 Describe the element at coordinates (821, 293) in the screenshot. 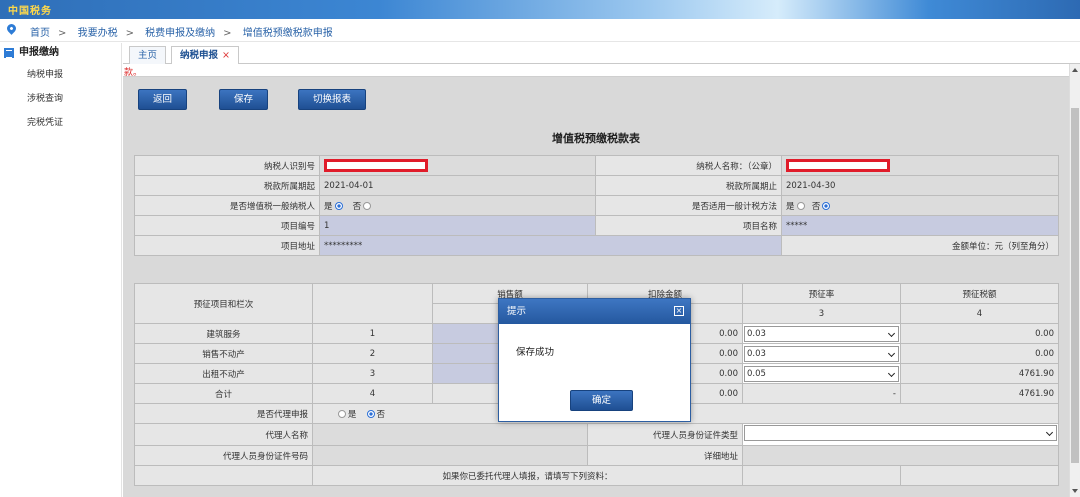

I see `col-rate-header: 预征率` at that location.